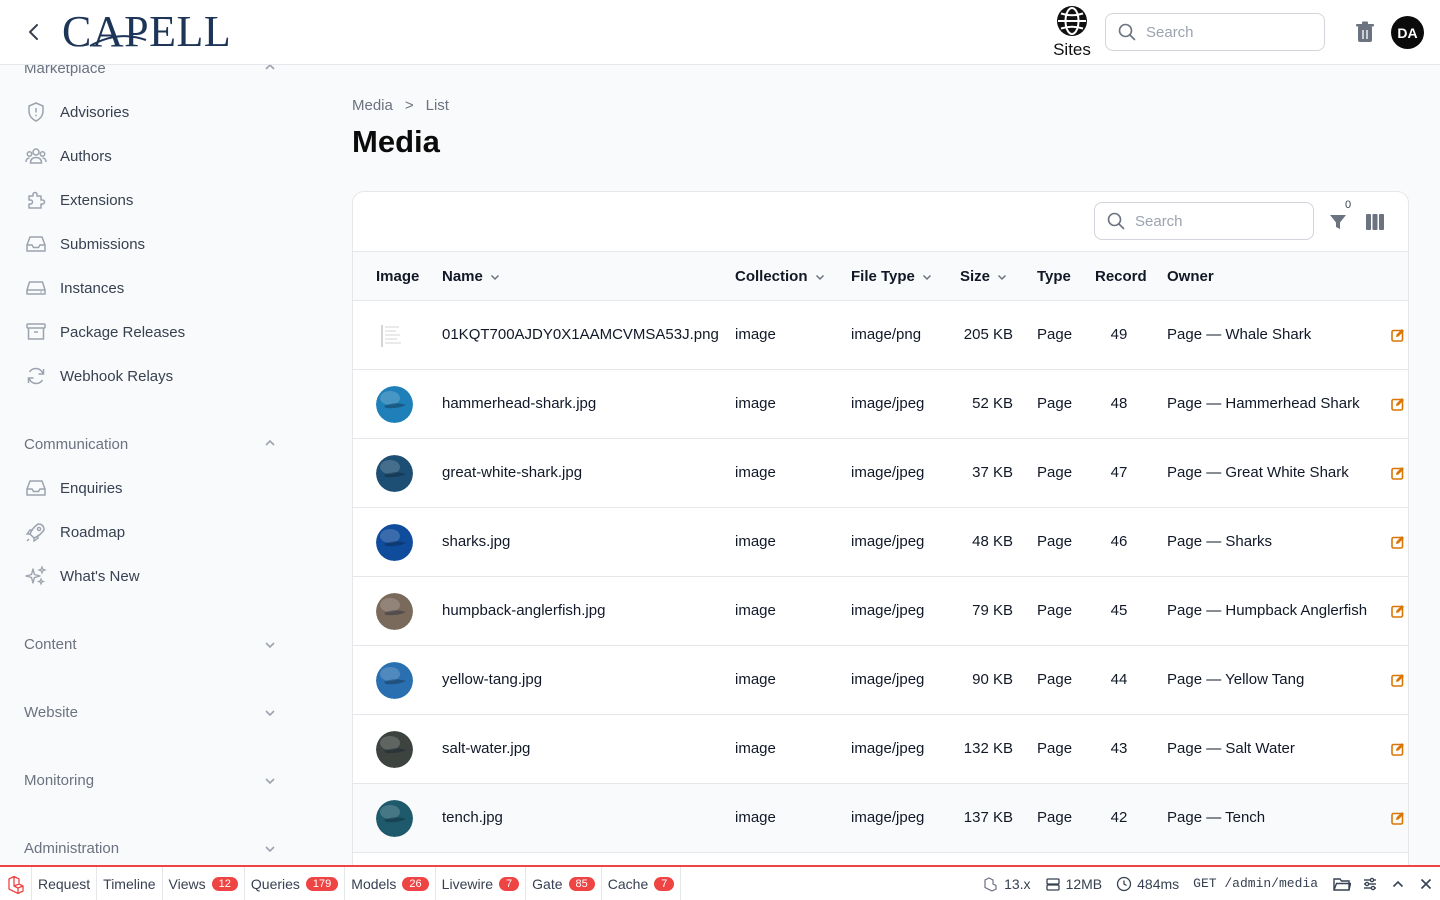 This screenshot has width=1440, height=900. Describe the element at coordinates (1398, 883) in the screenshot. I see `expand-button` at that location.